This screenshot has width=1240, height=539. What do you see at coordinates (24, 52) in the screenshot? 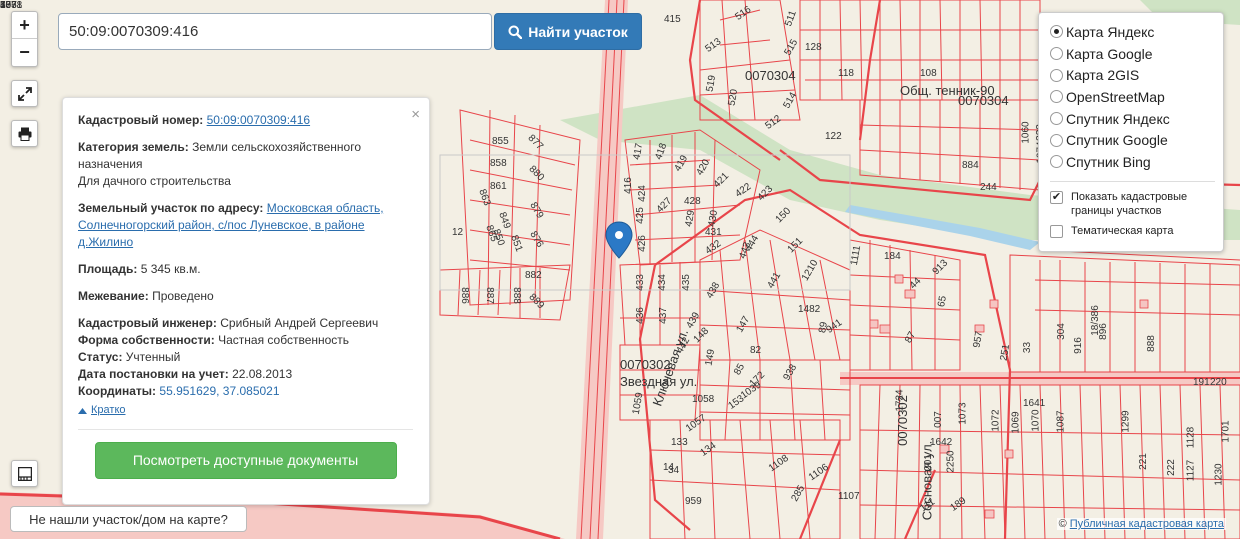
I see `zoom-out-button: −` at bounding box center [24, 52].